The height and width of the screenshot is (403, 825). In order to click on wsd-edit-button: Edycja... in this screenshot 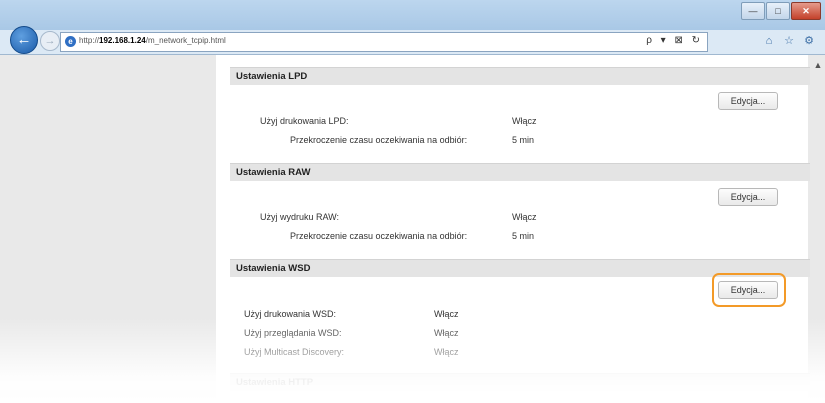, I will do `click(748, 290)`.